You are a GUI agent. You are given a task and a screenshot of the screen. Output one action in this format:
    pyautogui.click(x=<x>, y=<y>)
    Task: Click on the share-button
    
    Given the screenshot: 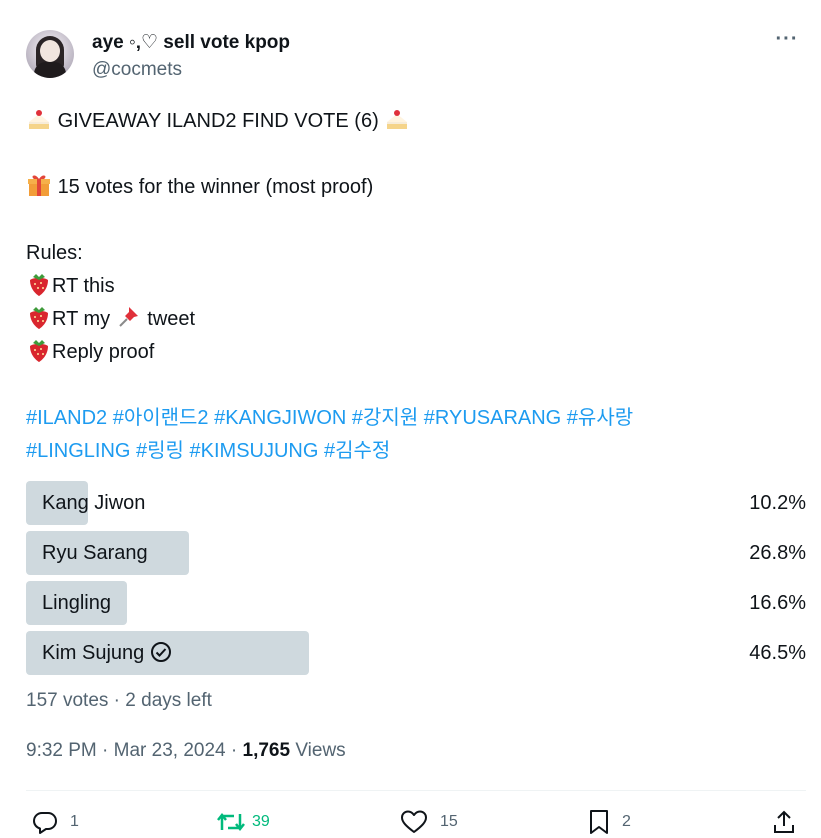 What is the action you would take?
    pyautogui.click(x=784, y=822)
    